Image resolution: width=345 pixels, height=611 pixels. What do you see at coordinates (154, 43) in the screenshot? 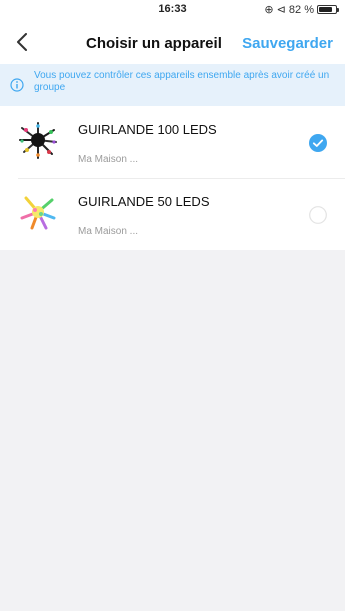
I see `page-title: Choisir un appareil` at bounding box center [154, 43].